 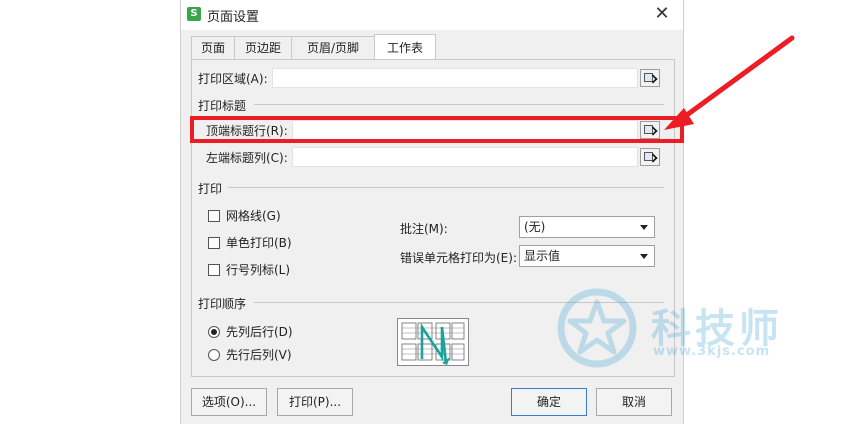 What do you see at coordinates (662, 14) in the screenshot?
I see `close-button: ✕` at bounding box center [662, 14].